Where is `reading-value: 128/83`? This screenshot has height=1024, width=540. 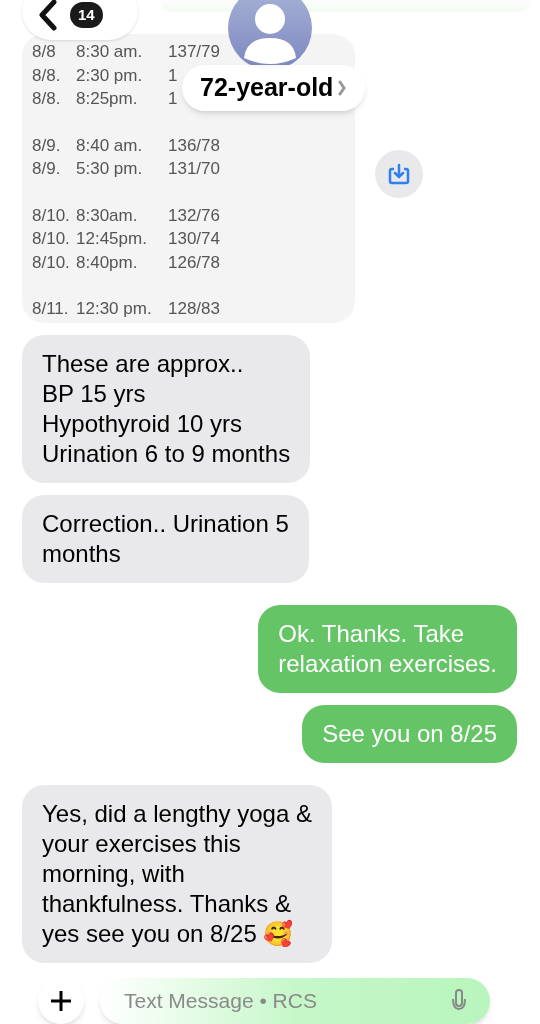
reading-value: 128/83 is located at coordinates (194, 309).